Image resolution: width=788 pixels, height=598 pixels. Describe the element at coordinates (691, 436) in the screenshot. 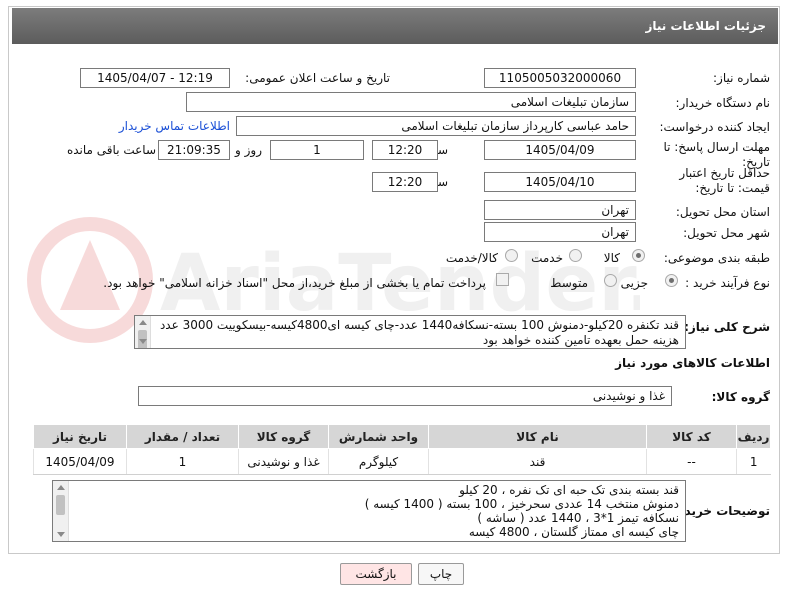

I see `col-code: کد کالا` at that location.